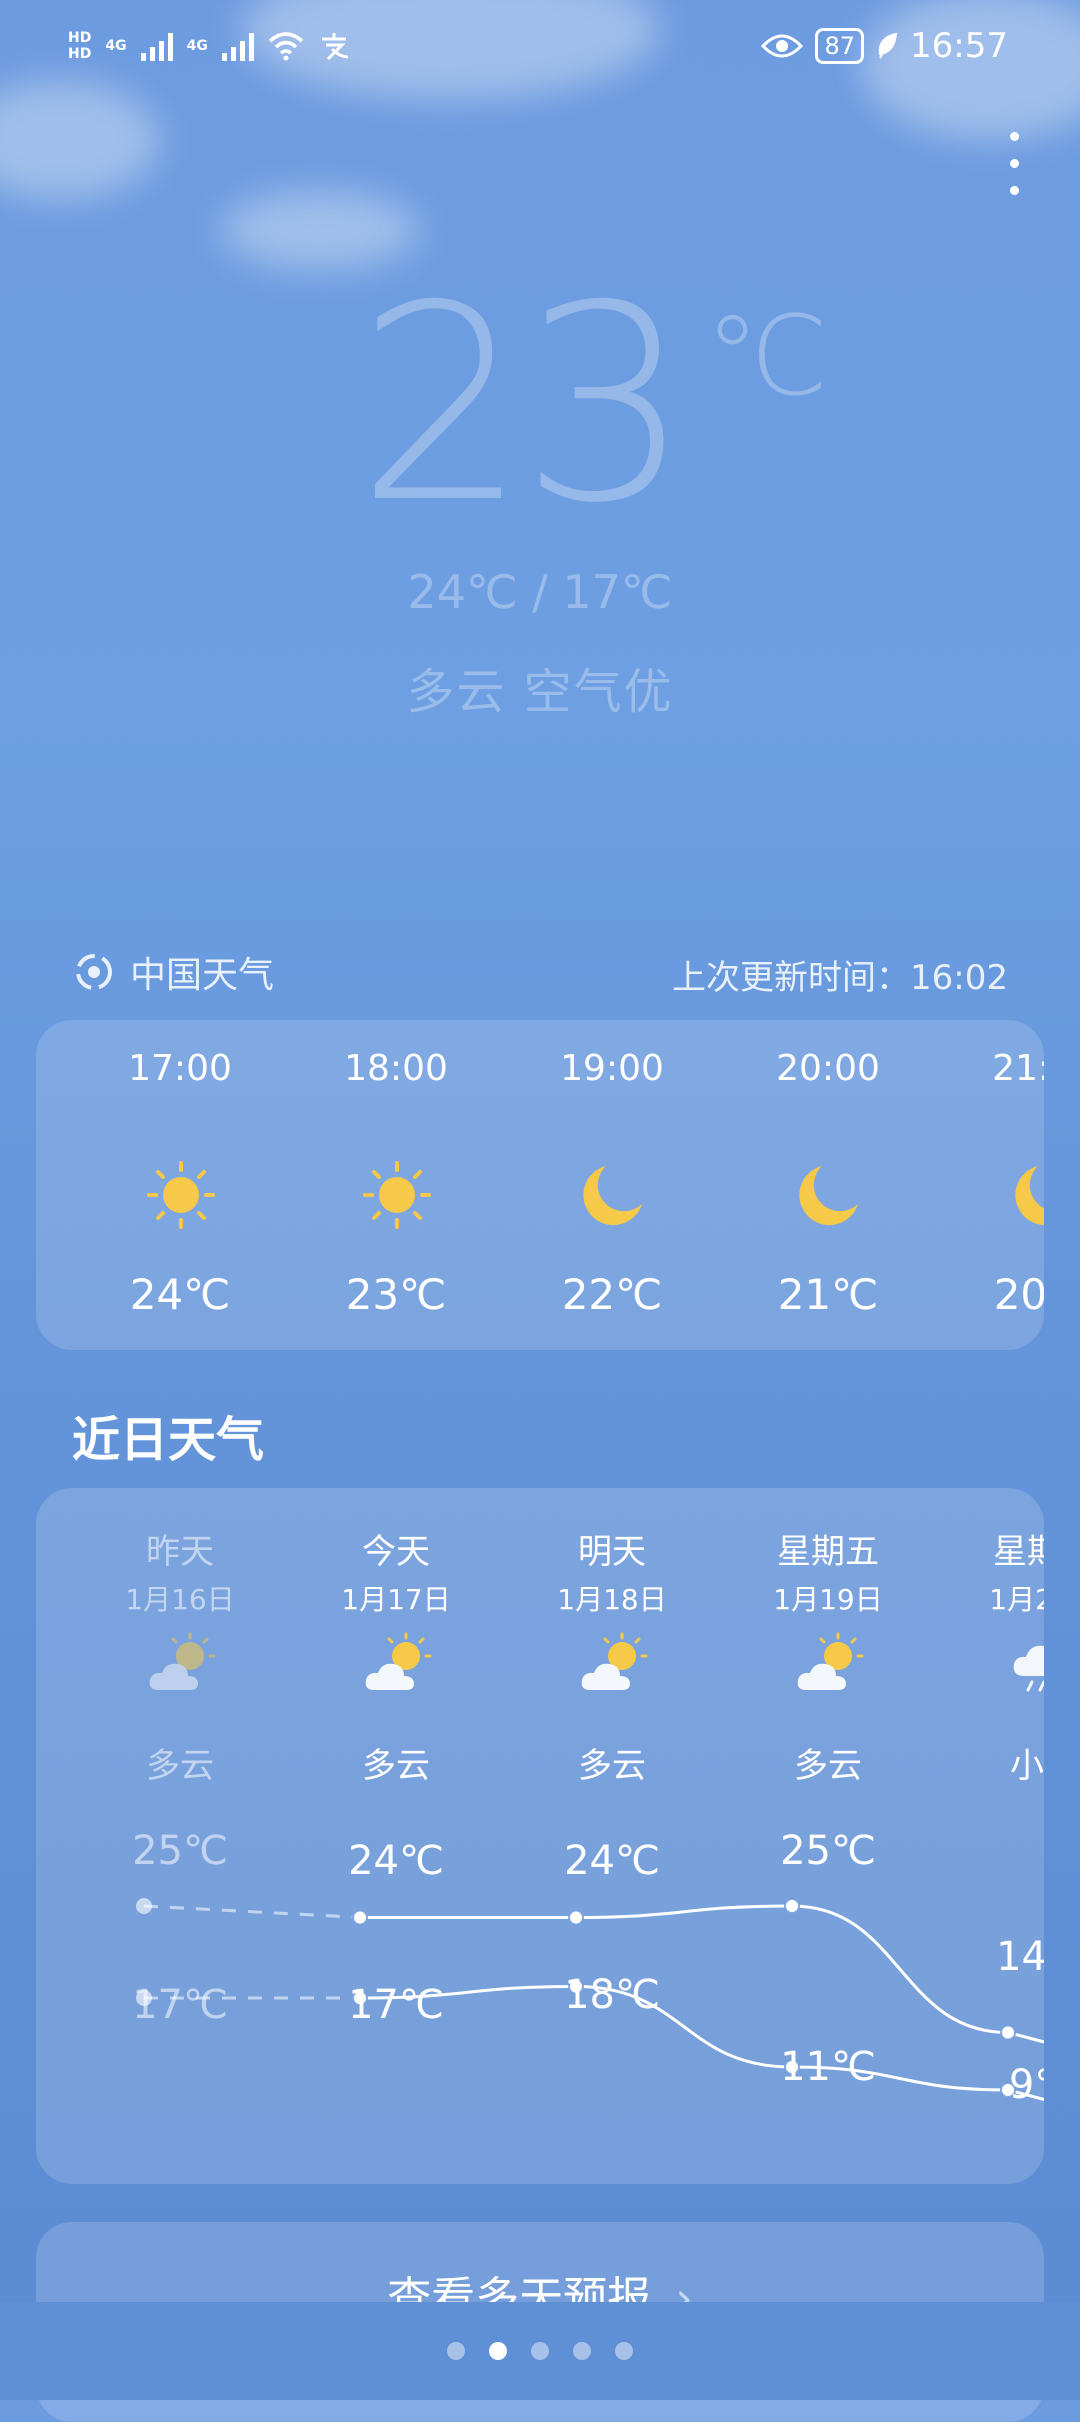 The height and width of the screenshot is (2422, 1080). What do you see at coordinates (612, 1599) in the screenshot?
I see `day-date: 1月18日` at bounding box center [612, 1599].